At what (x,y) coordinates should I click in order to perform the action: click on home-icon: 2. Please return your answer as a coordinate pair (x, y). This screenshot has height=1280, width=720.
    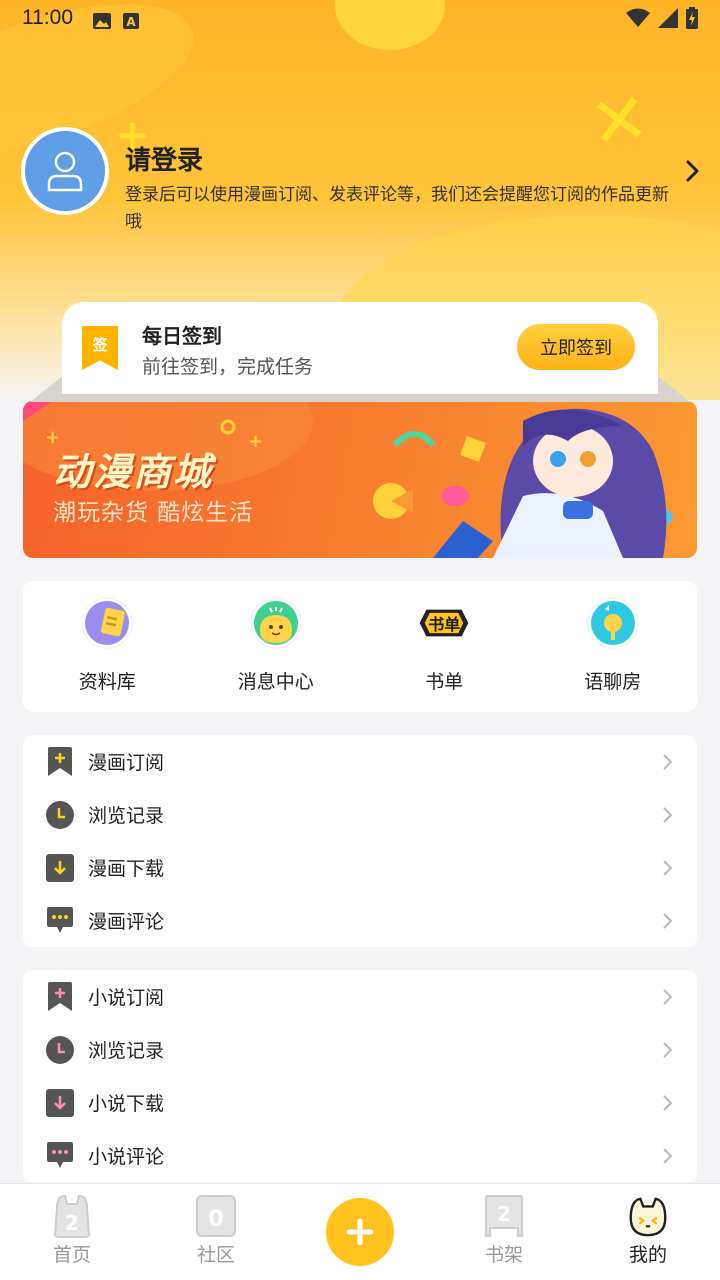
    Looking at the image, I should click on (72, 1216).